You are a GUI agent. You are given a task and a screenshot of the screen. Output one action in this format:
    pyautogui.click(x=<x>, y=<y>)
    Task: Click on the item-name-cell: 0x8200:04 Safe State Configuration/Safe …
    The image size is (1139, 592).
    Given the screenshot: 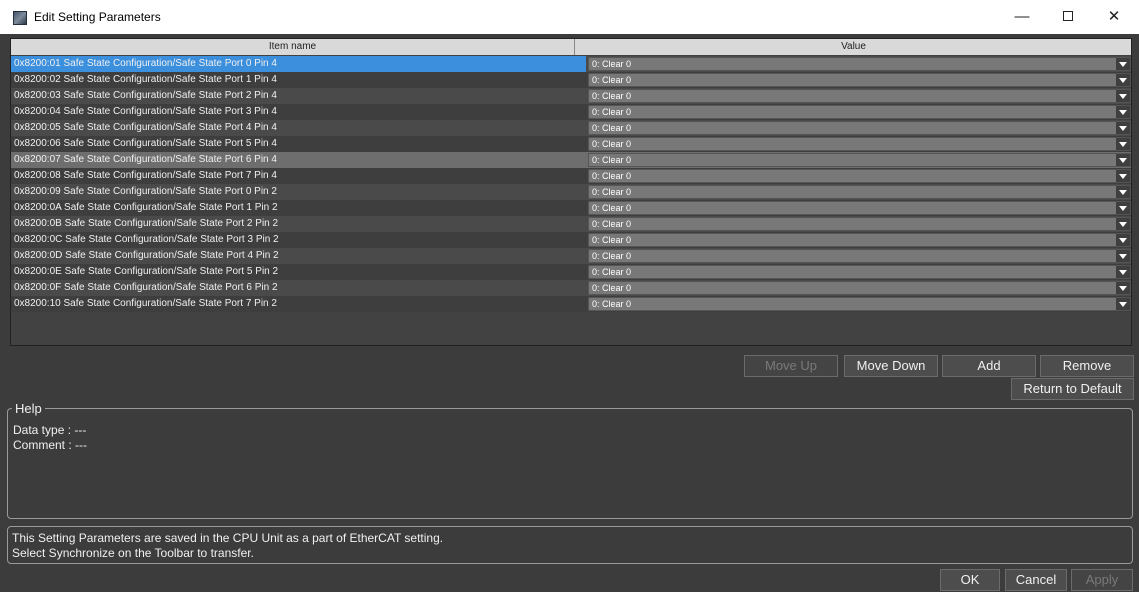 What is the action you would take?
    pyautogui.click(x=298, y=112)
    